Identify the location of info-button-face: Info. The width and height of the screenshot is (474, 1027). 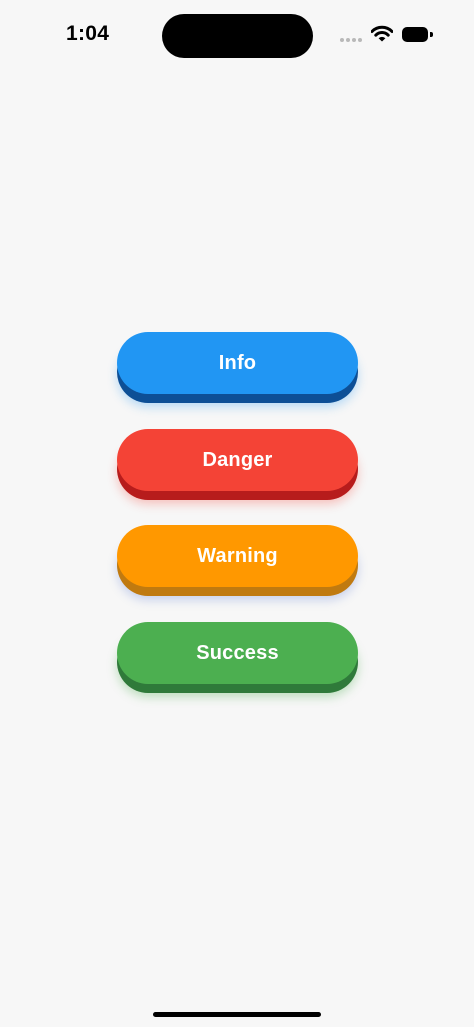
(237, 363).